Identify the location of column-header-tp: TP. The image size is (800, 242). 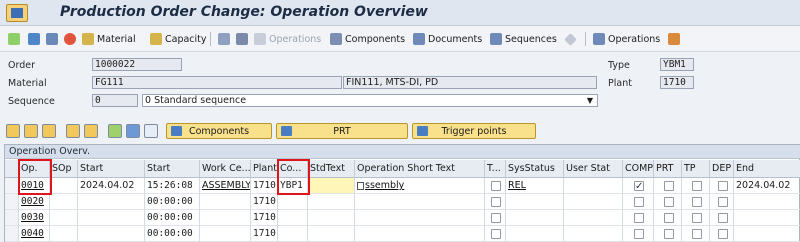
(696, 169).